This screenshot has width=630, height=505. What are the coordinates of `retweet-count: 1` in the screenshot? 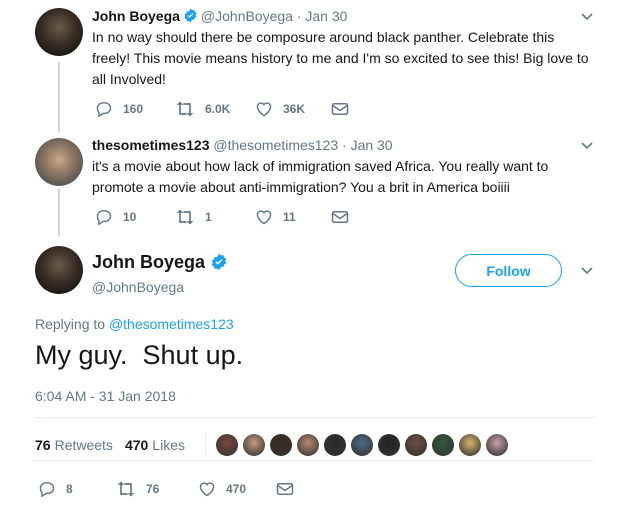 It's located at (208, 217).